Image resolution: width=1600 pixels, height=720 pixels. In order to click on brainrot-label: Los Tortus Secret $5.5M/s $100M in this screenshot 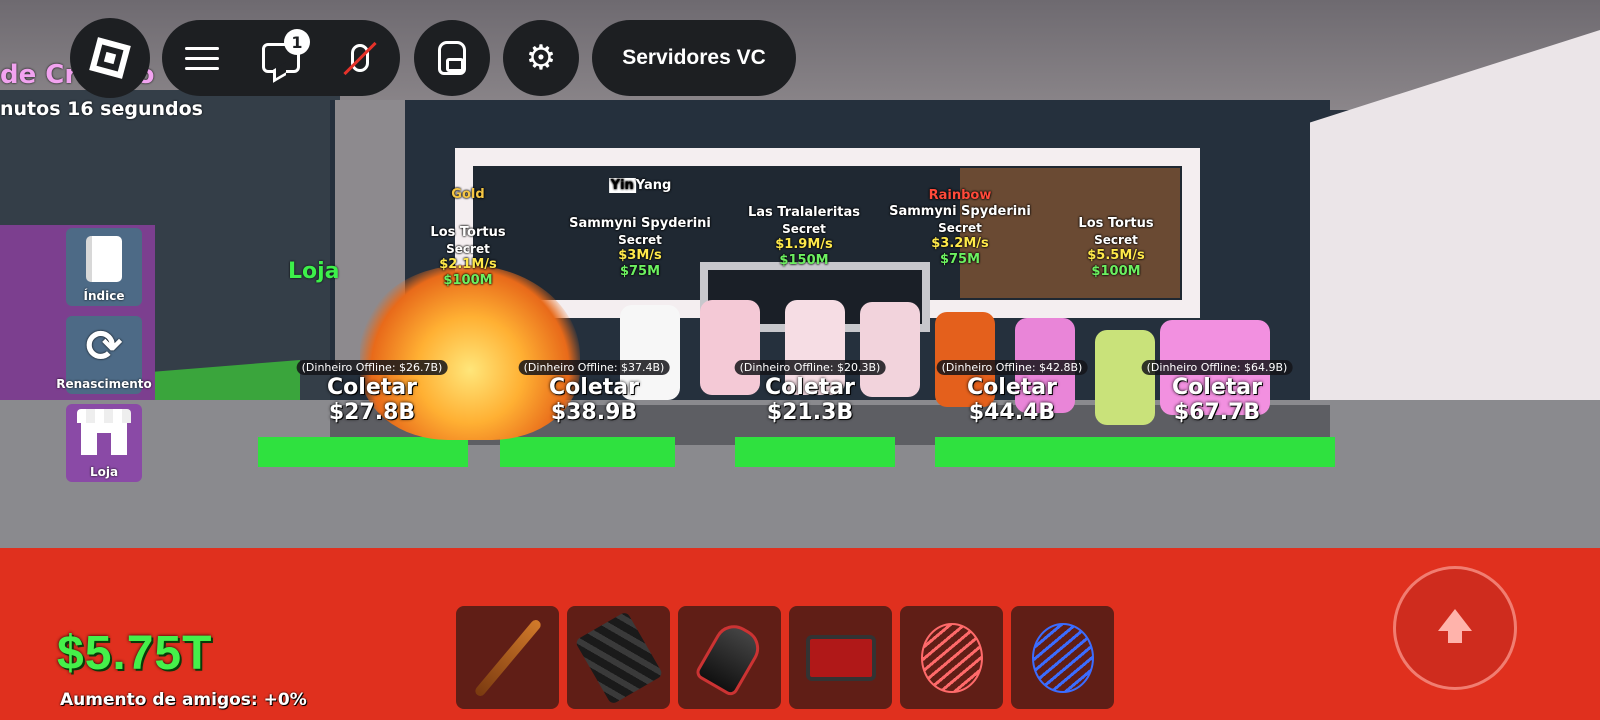, I will do `click(1115, 248)`.